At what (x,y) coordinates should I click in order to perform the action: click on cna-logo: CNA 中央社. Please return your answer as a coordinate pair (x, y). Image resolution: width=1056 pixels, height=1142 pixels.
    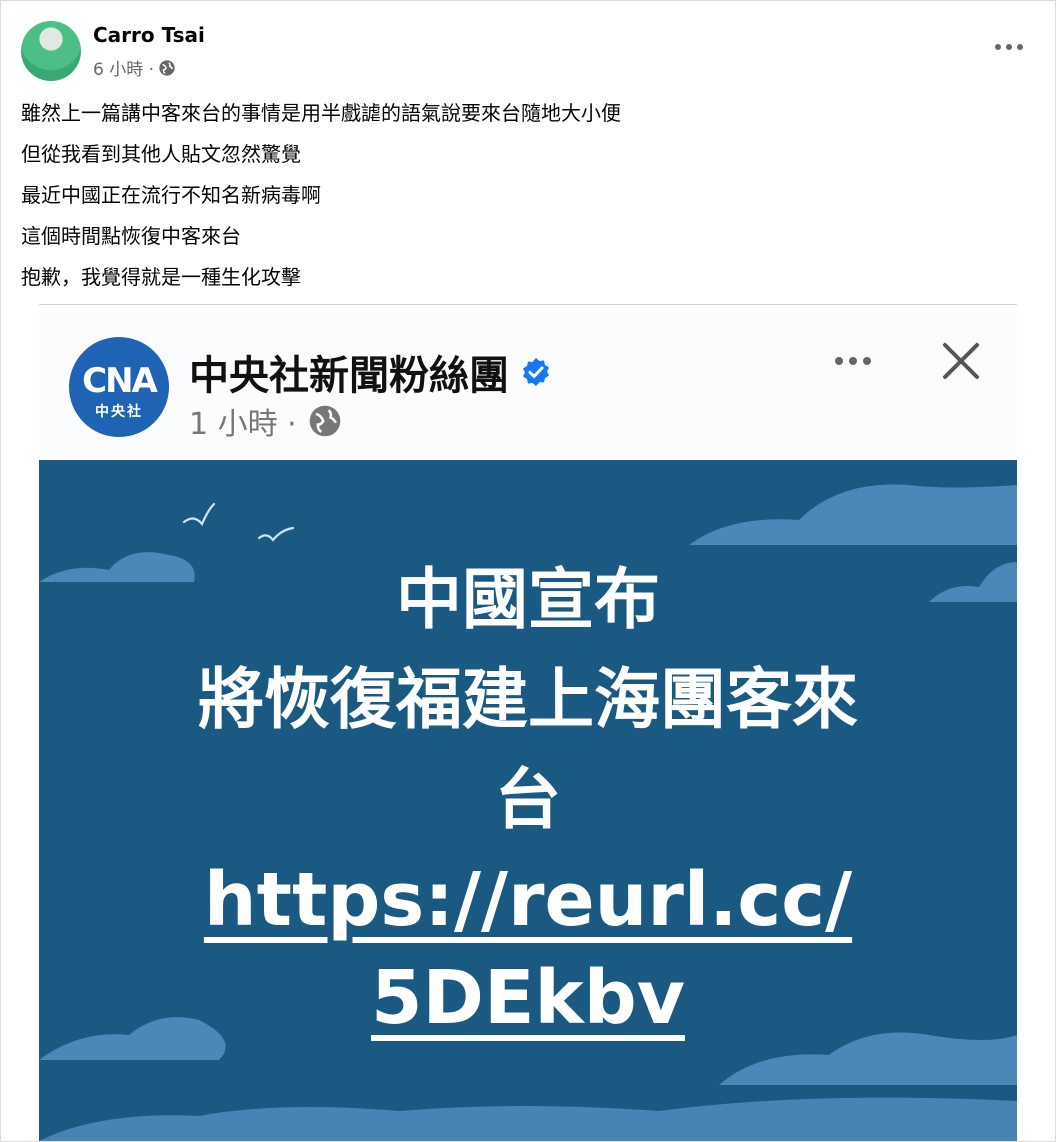
    Looking at the image, I should click on (119, 387).